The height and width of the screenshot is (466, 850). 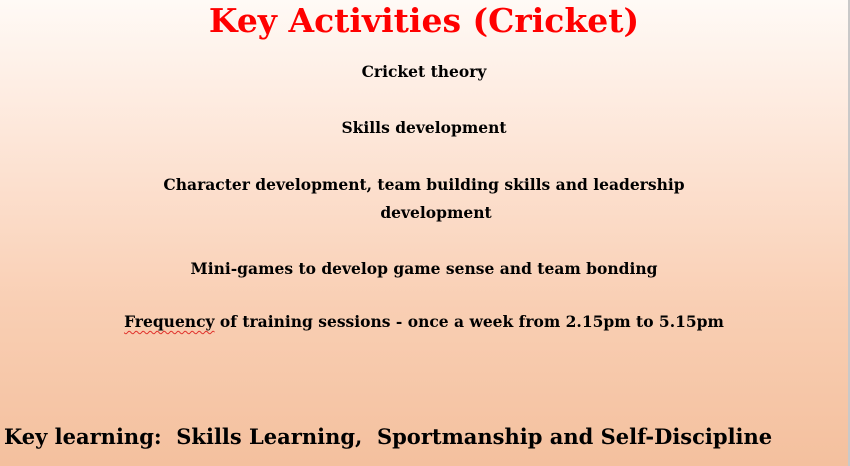 I want to click on activity-item-cricket-theory: Cricket theory, so click(x=424, y=71).